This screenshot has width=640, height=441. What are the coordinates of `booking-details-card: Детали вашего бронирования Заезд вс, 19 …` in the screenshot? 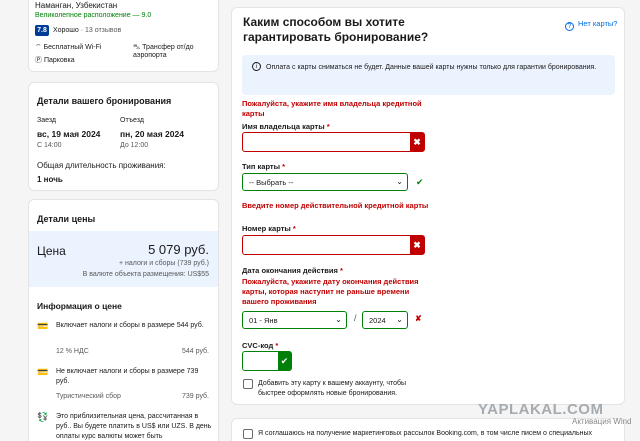 It's located at (123, 136).